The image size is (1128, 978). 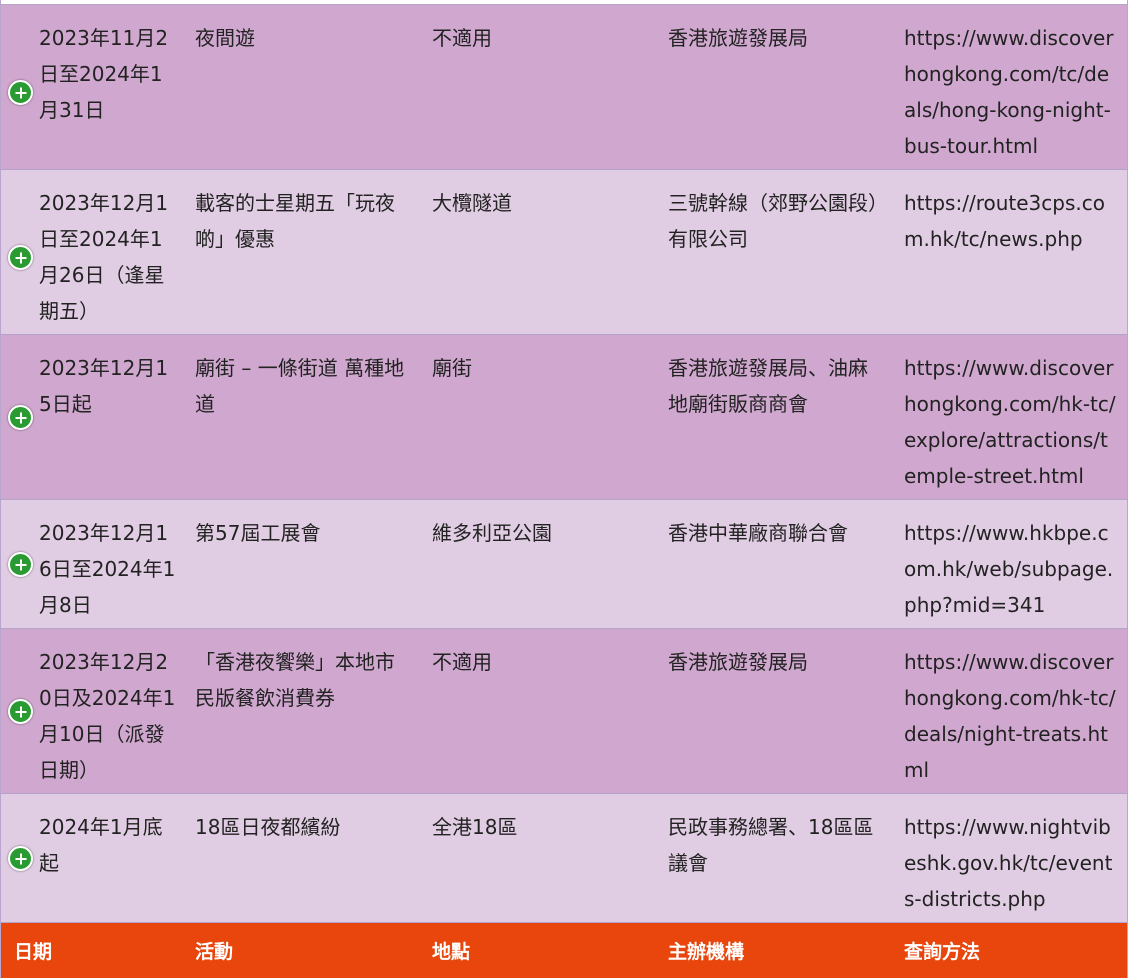 What do you see at coordinates (104, 386) in the screenshot?
I see `row-date: 2023年12月15日起` at bounding box center [104, 386].